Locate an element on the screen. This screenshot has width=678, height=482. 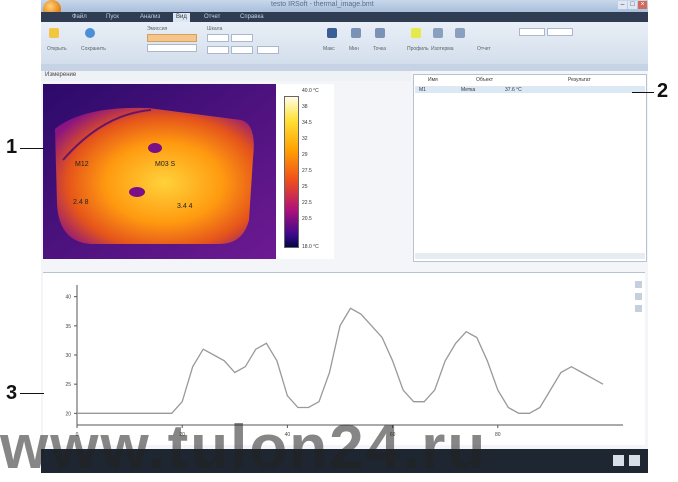
range-min-input is located at coordinates (218, 50).